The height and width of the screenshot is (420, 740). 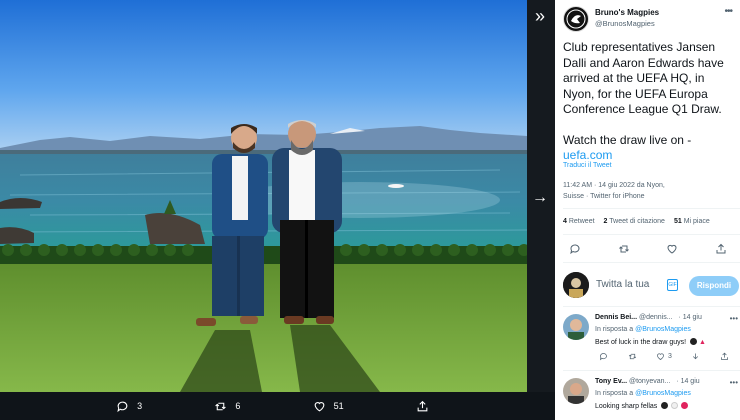 I want to click on person-right, so click(x=307, y=222).